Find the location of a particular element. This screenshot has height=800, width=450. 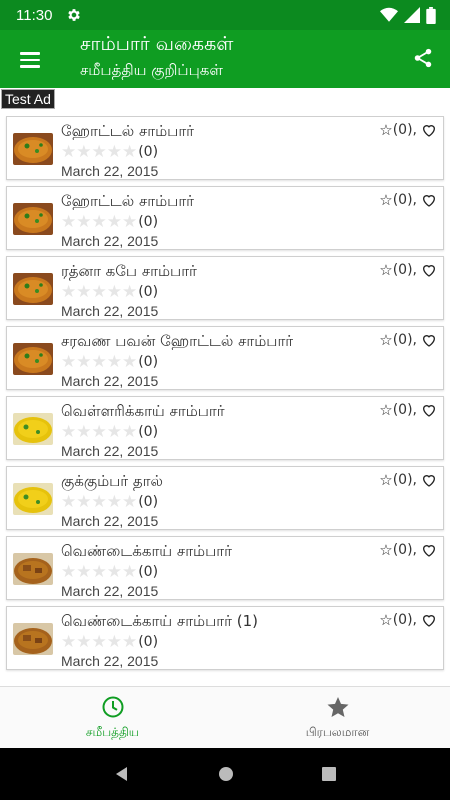

battery-icon is located at coordinates (431, 15).